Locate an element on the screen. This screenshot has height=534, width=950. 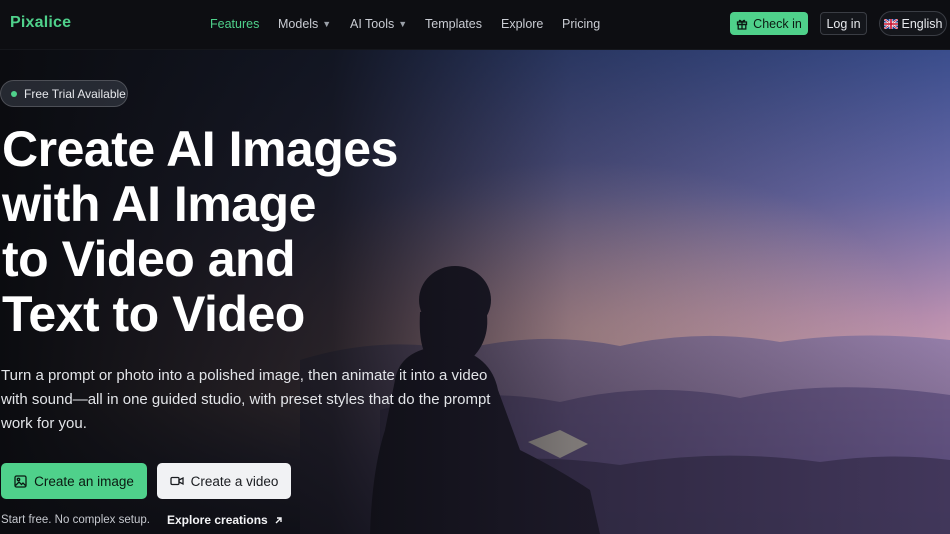
nav-item-features: Features is located at coordinates (234, 24).